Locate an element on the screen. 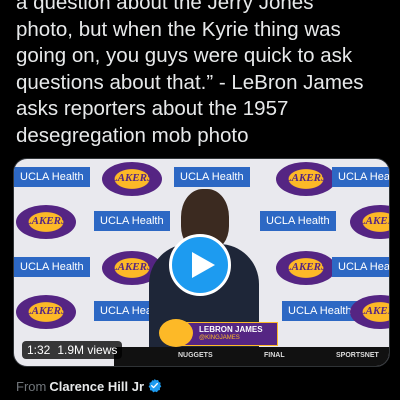 This screenshot has width=400, height=400. video-attribution: From Clarence Hill Jr is located at coordinates (89, 386).